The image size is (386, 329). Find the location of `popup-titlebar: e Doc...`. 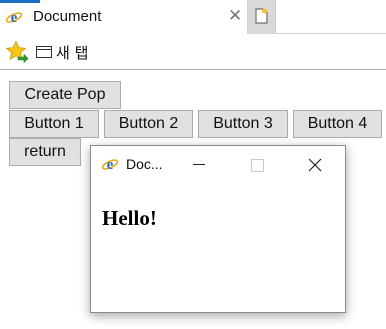

popup-titlebar: e Doc... is located at coordinates (218, 164).